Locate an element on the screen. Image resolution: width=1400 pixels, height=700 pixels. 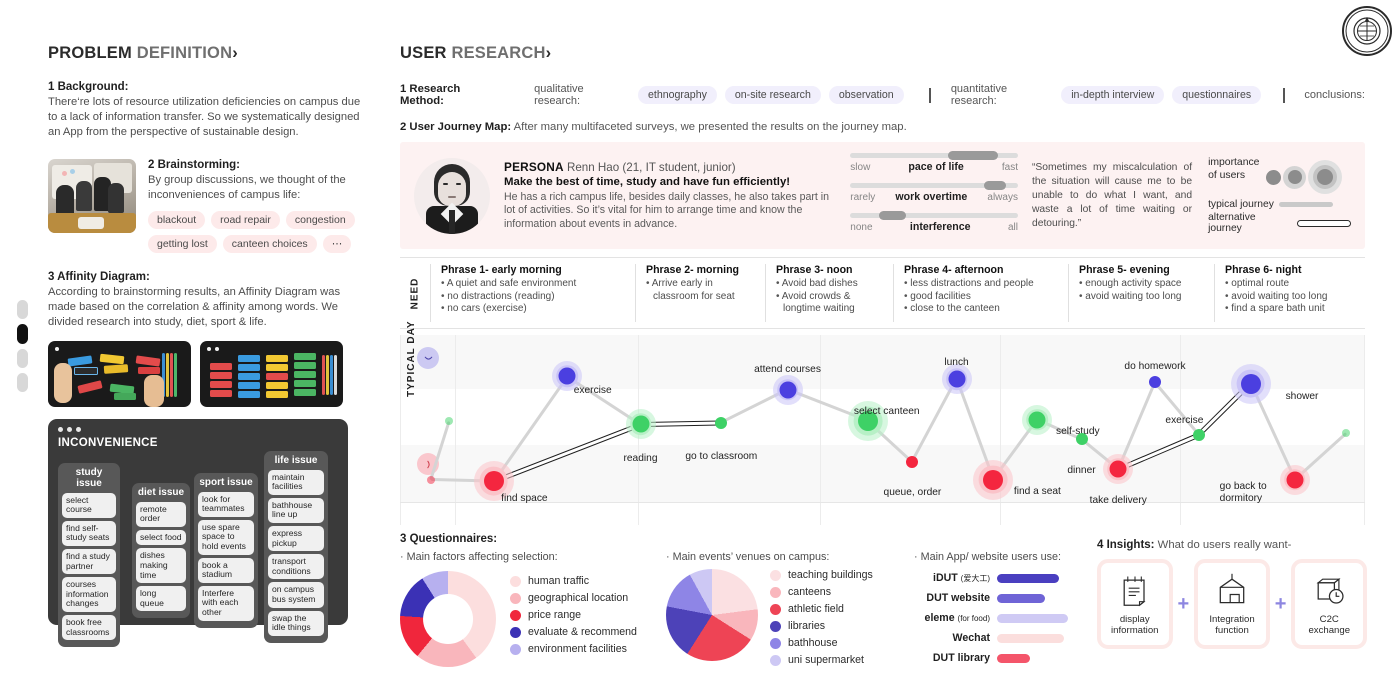
pill-observation: observation is located at coordinates (866, 95).